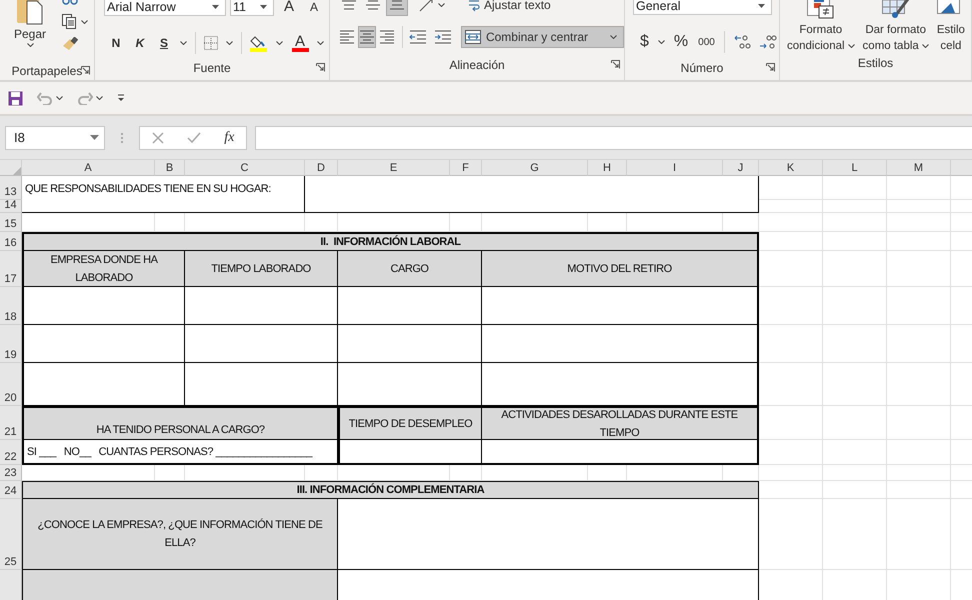  Describe the element at coordinates (122, 137) in the screenshot. I see `drag-handle-icon` at that location.